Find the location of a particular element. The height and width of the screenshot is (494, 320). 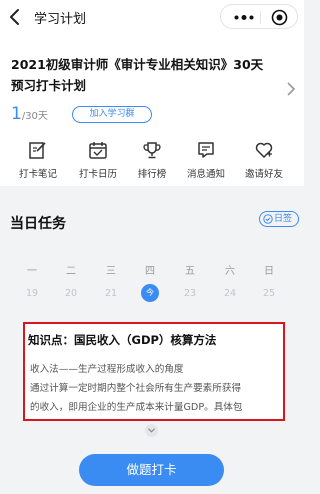

knowledge-text-line: 收入法——生产过程形成收入的角度 is located at coordinates (107, 369).